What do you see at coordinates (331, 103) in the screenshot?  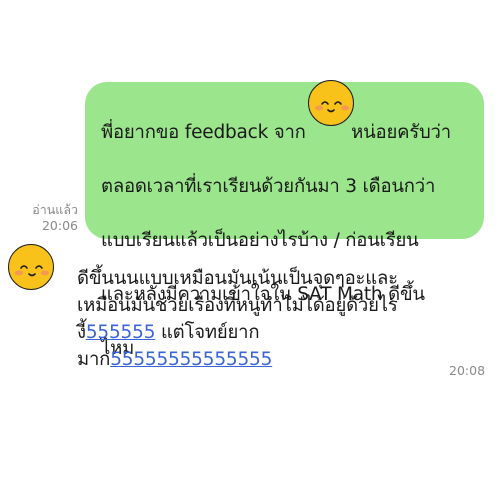 I see `smiling-face-emoji-icon` at bounding box center [331, 103].